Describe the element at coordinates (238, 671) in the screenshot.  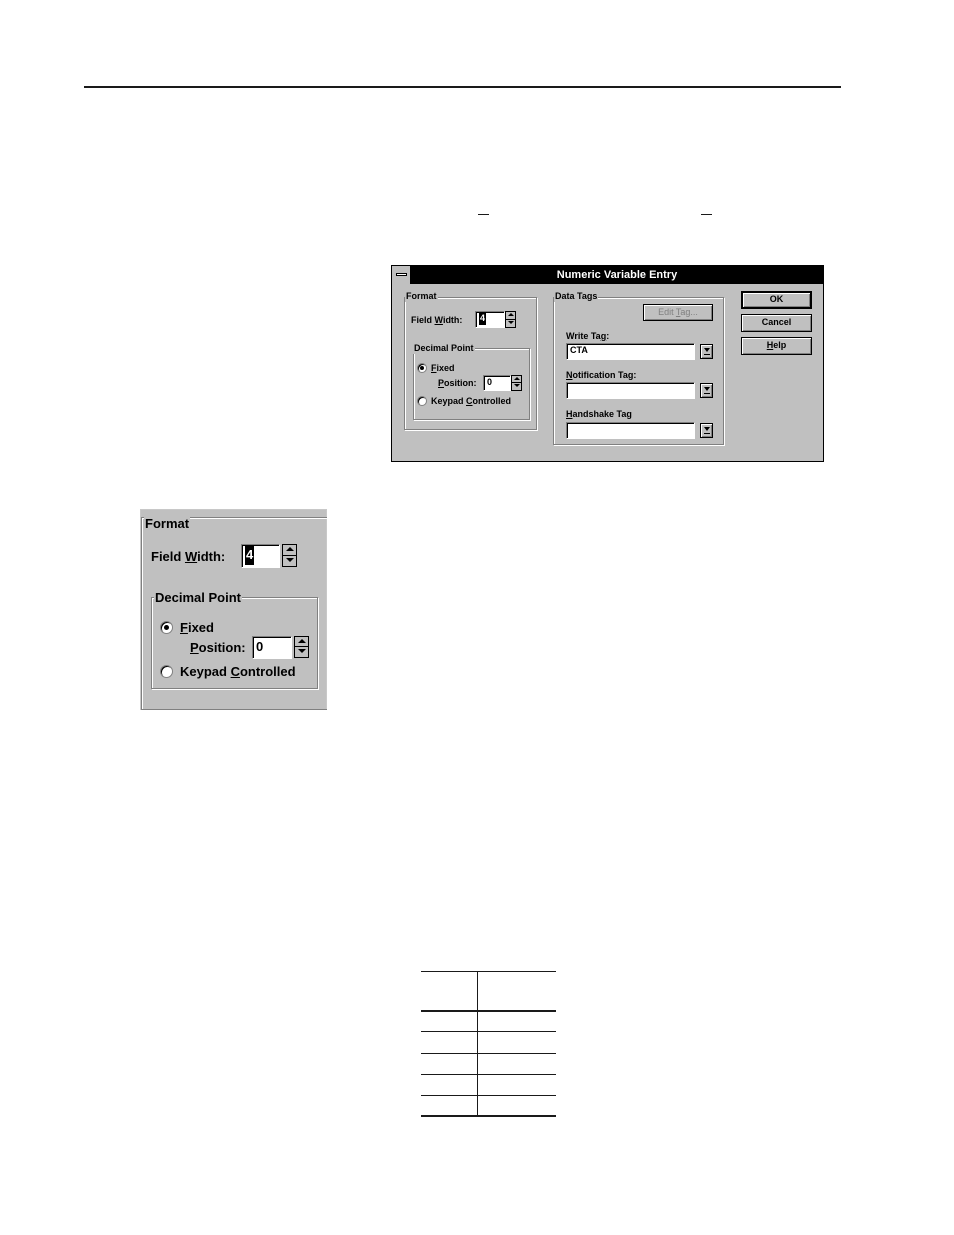
I see `callout-keypad-label: Keypad Controlled` at that location.